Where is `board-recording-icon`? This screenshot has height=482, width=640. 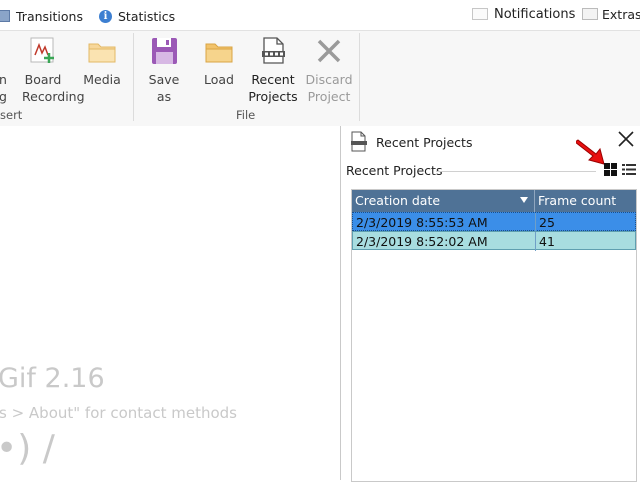
board-recording-icon is located at coordinates (43, 51).